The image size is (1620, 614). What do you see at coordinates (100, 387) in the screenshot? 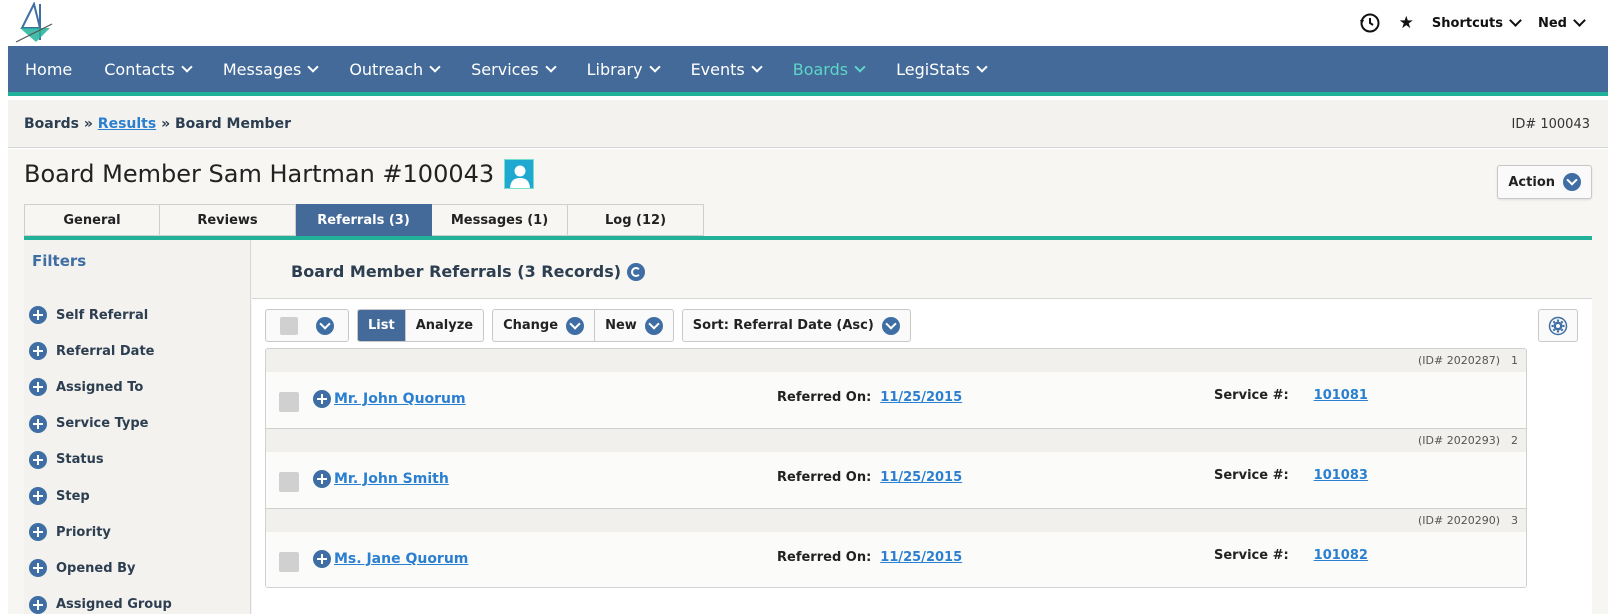
I see `filter-assigned-to: Assigned To` at bounding box center [100, 387].